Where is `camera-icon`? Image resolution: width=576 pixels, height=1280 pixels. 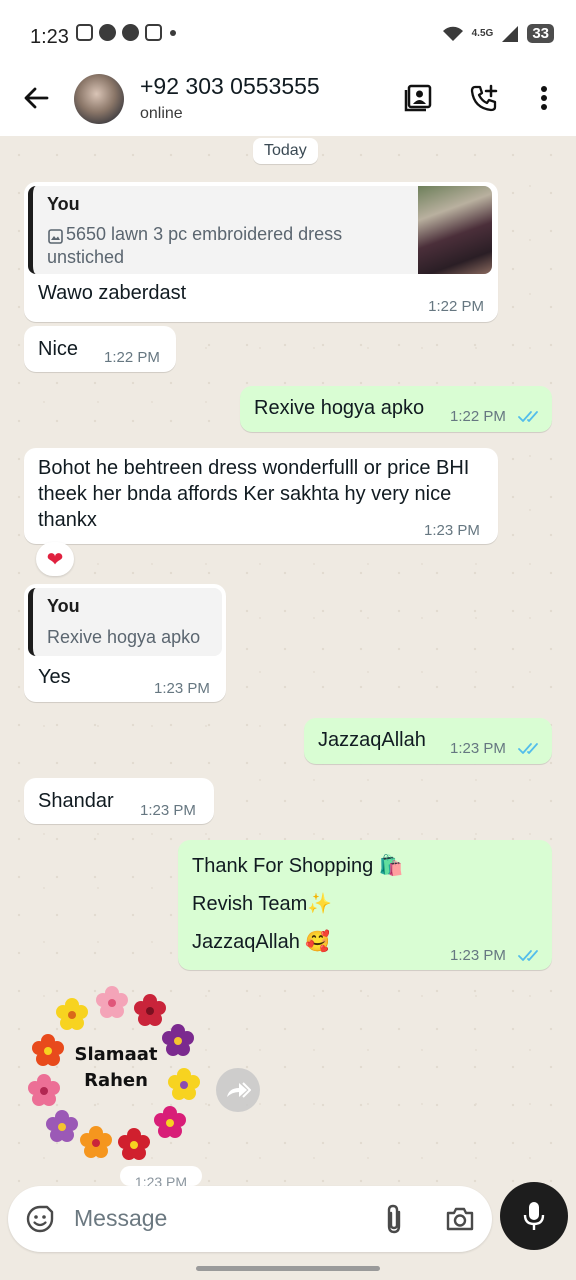
camera-icon is located at coordinates (460, 1219).